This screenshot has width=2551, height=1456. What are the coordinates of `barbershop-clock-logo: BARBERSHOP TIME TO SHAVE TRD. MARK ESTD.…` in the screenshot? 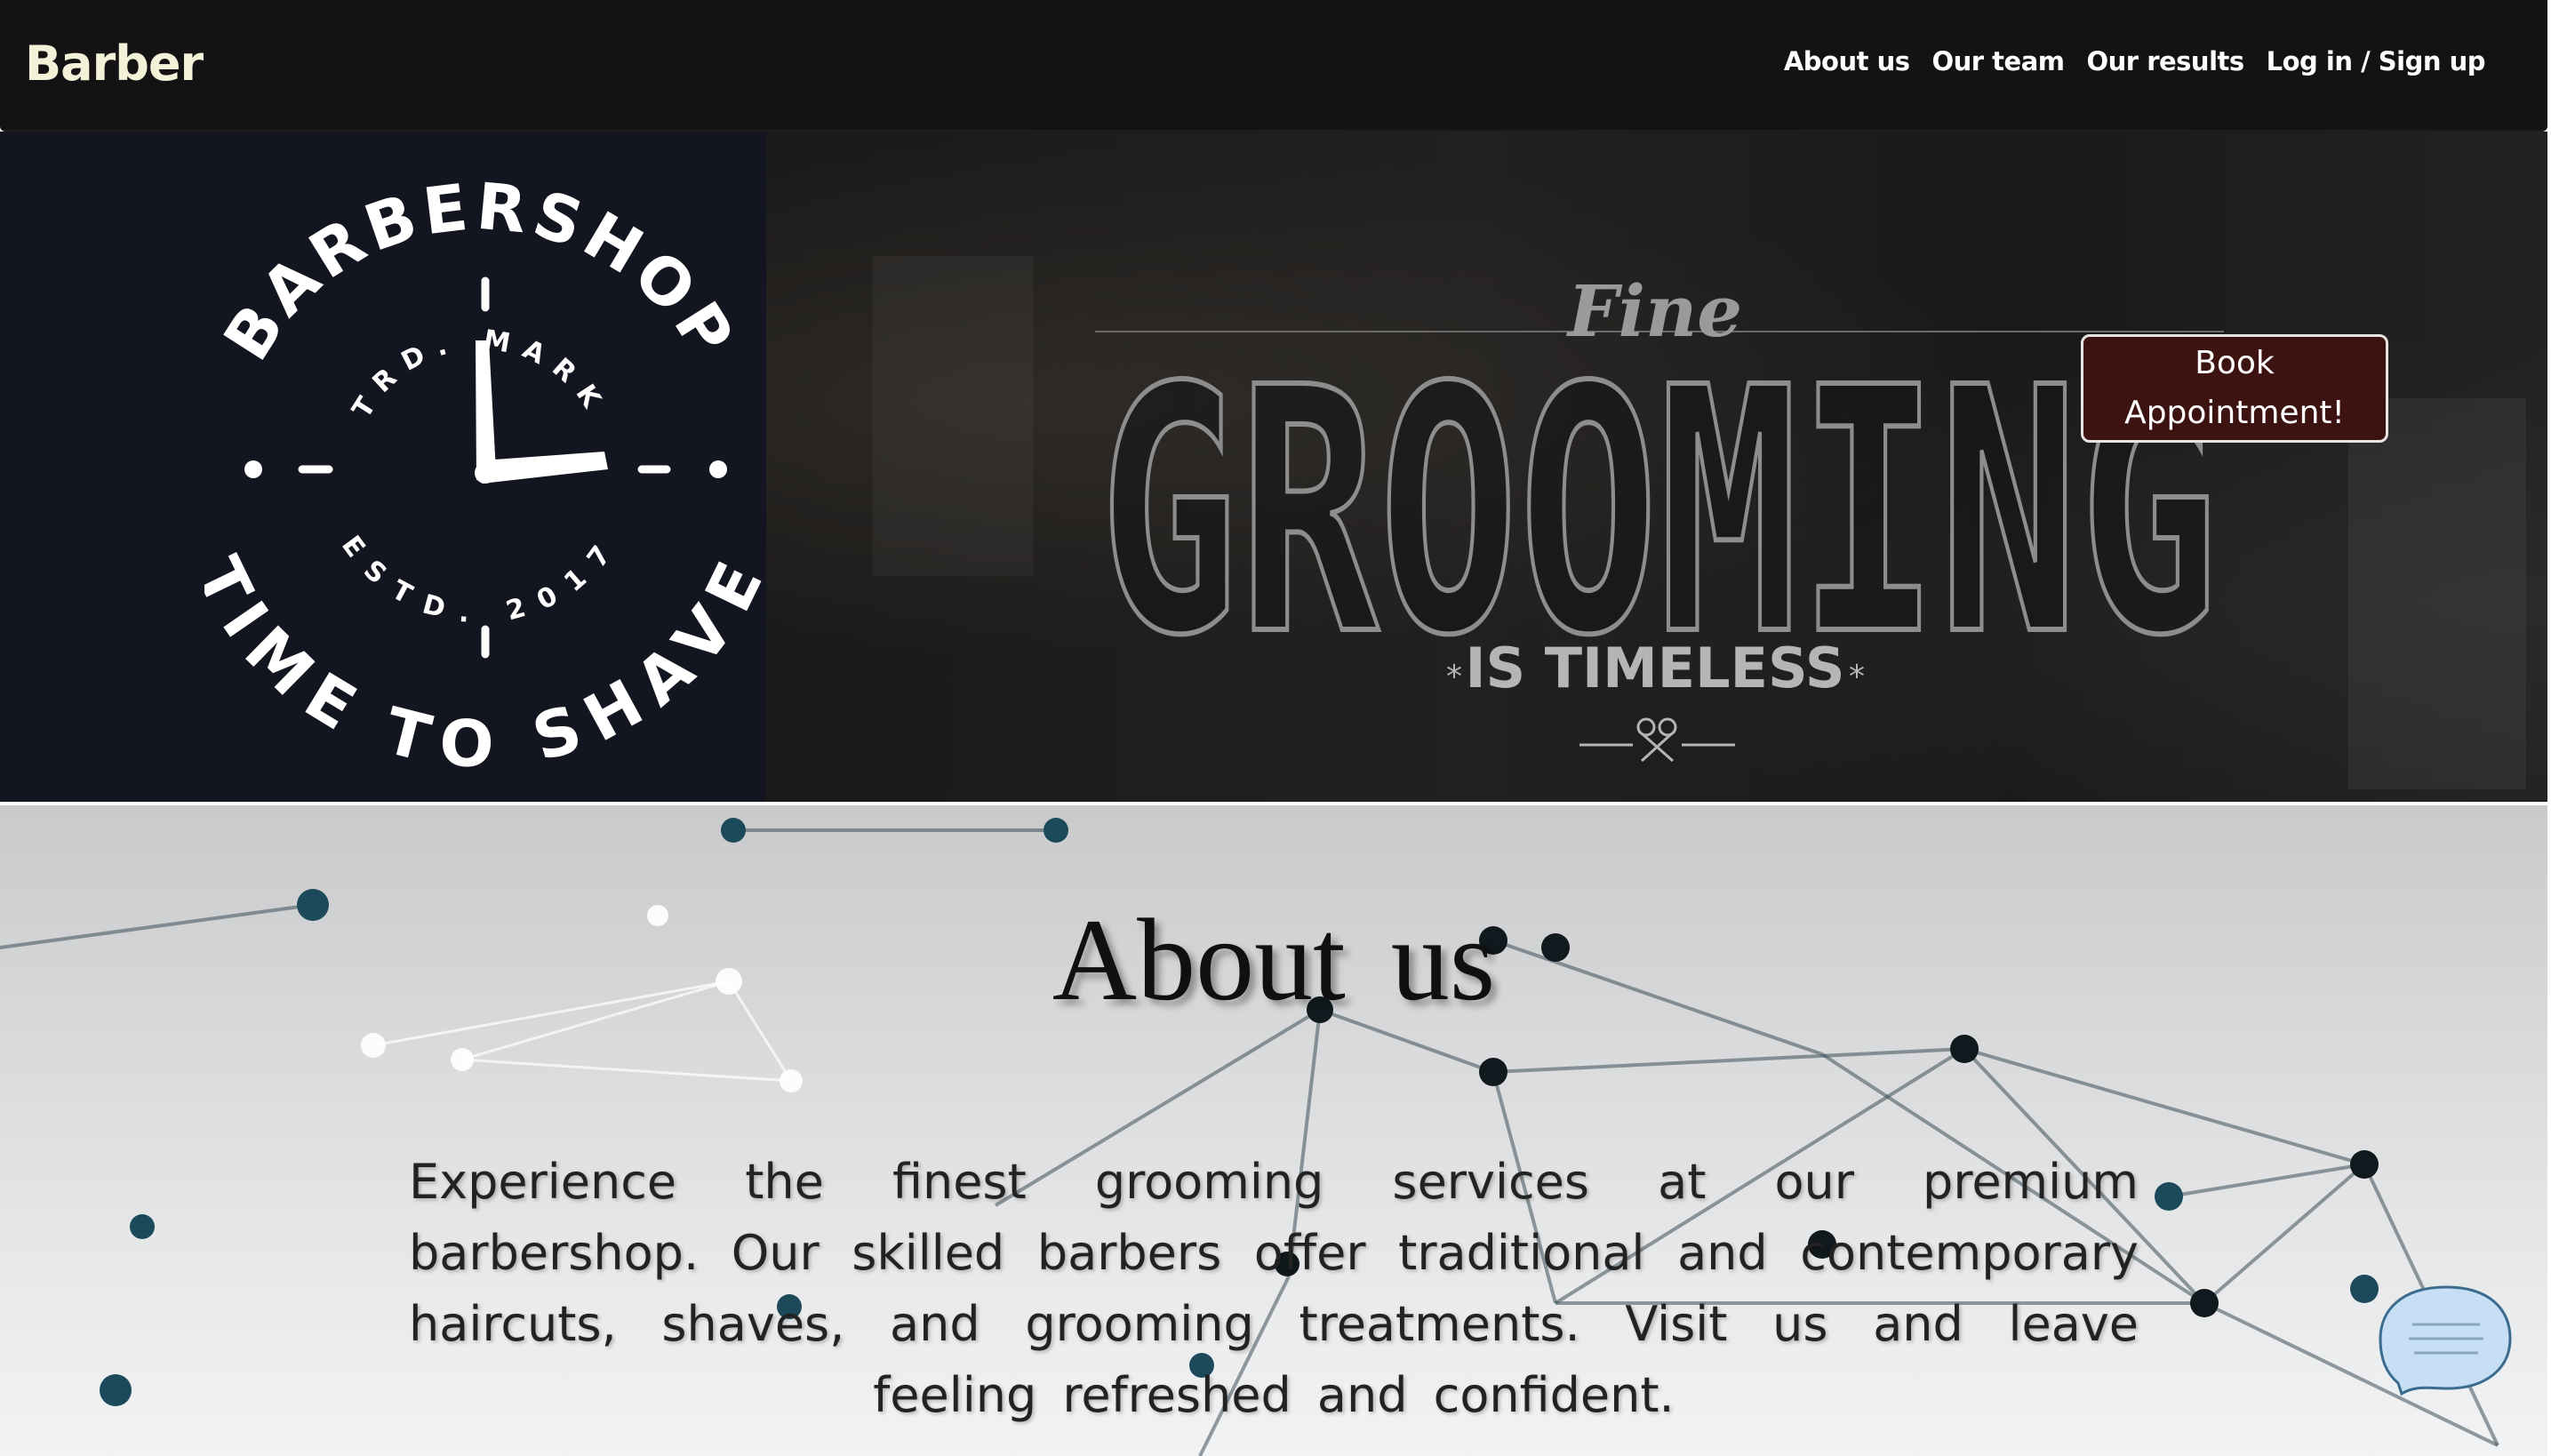 It's located at (488, 474).